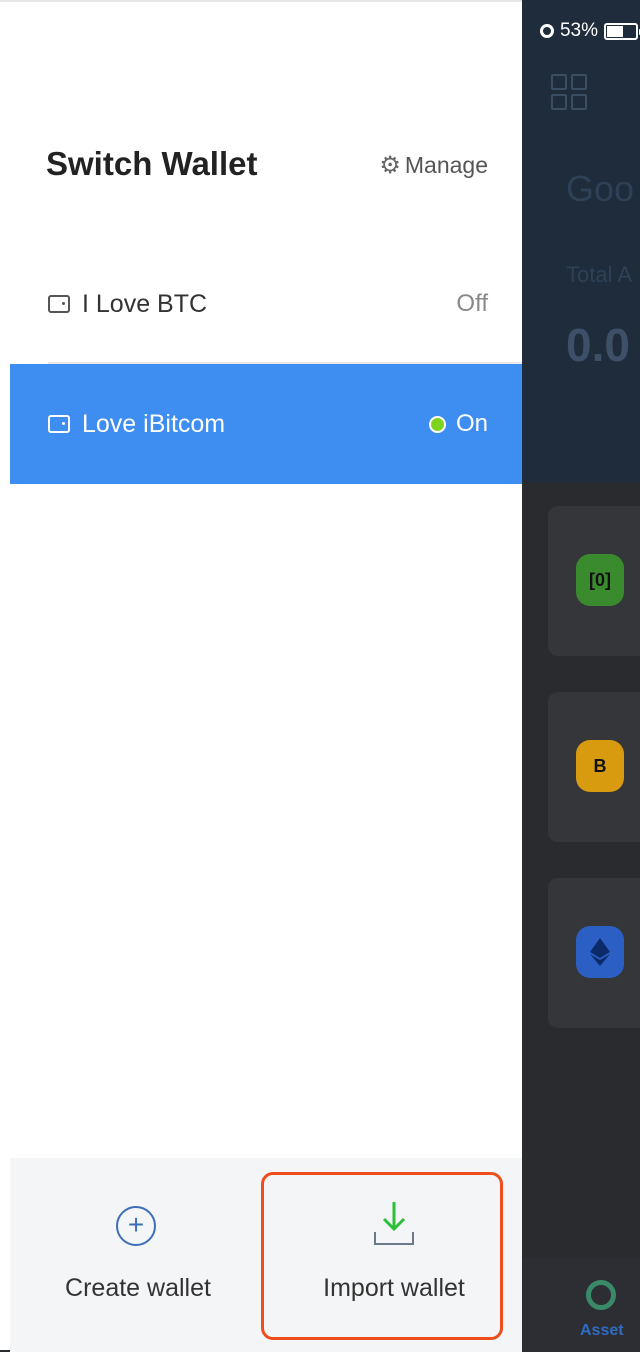  Describe the element at coordinates (154, 423) in the screenshot. I see `wallet-name: Love iBitcom` at that location.